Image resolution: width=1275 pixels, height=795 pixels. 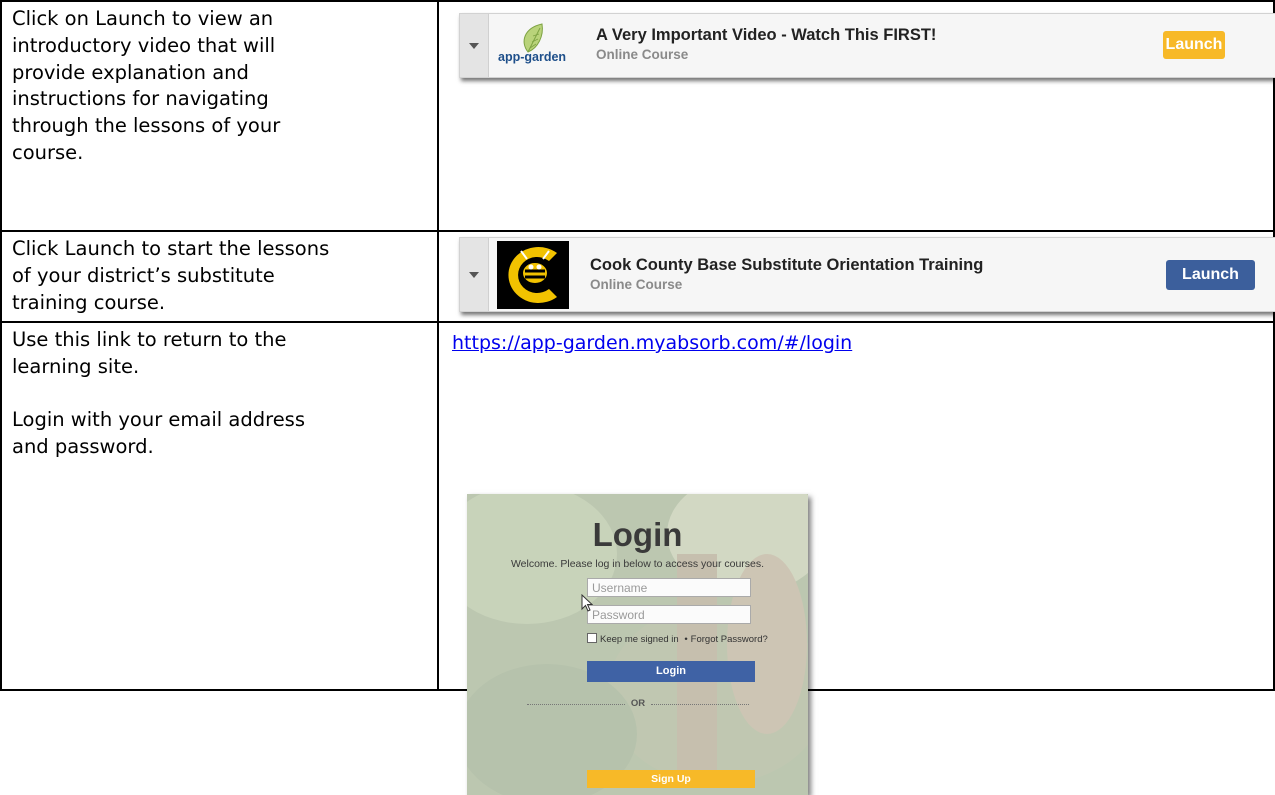 I want to click on mouse-cursor-icon, so click(x=587, y=603).